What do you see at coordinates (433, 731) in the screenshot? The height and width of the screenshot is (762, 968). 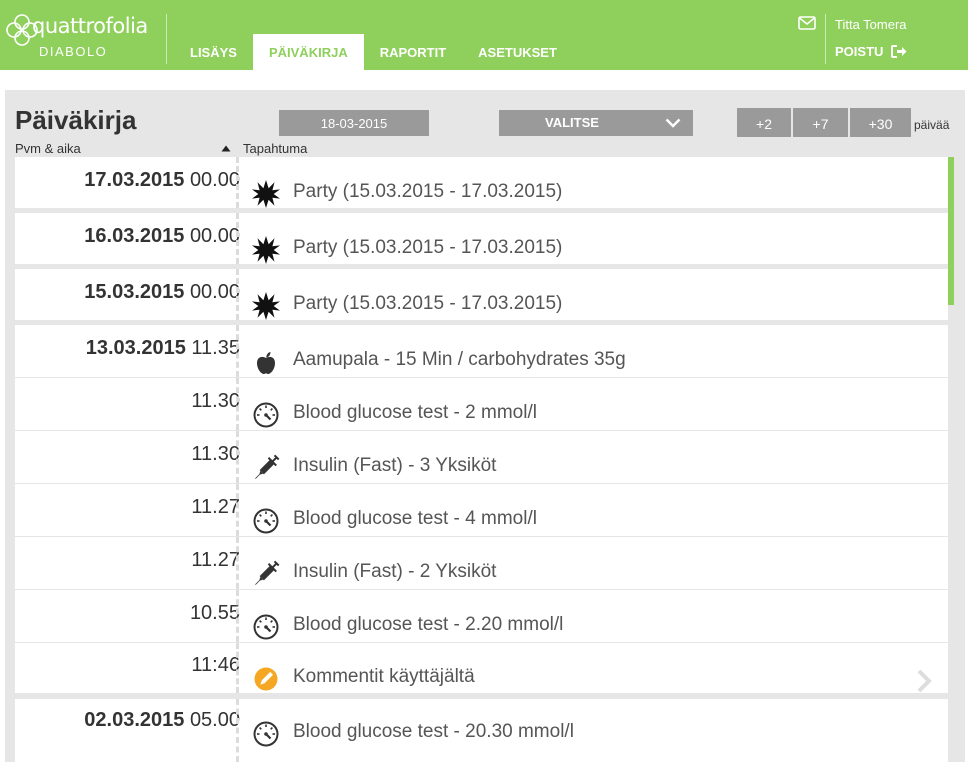 I see `entry-description: Blood glucose test - 20.30 mmol/l` at bounding box center [433, 731].